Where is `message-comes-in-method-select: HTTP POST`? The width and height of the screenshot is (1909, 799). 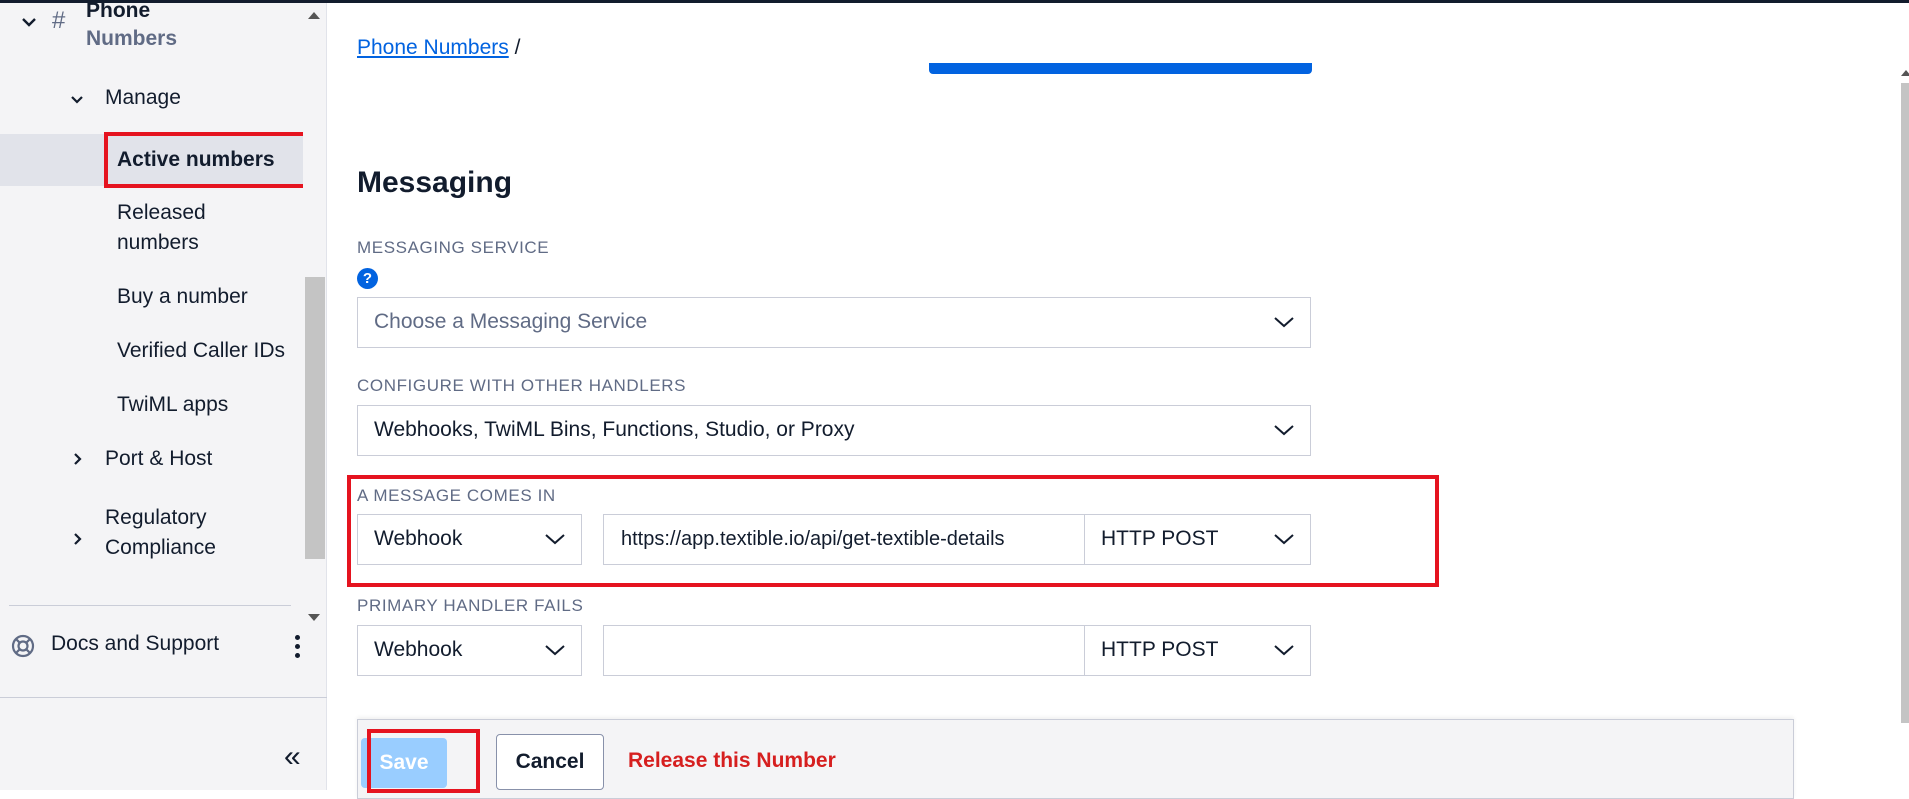 message-comes-in-method-select: HTTP POST is located at coordinates (1197, 539).